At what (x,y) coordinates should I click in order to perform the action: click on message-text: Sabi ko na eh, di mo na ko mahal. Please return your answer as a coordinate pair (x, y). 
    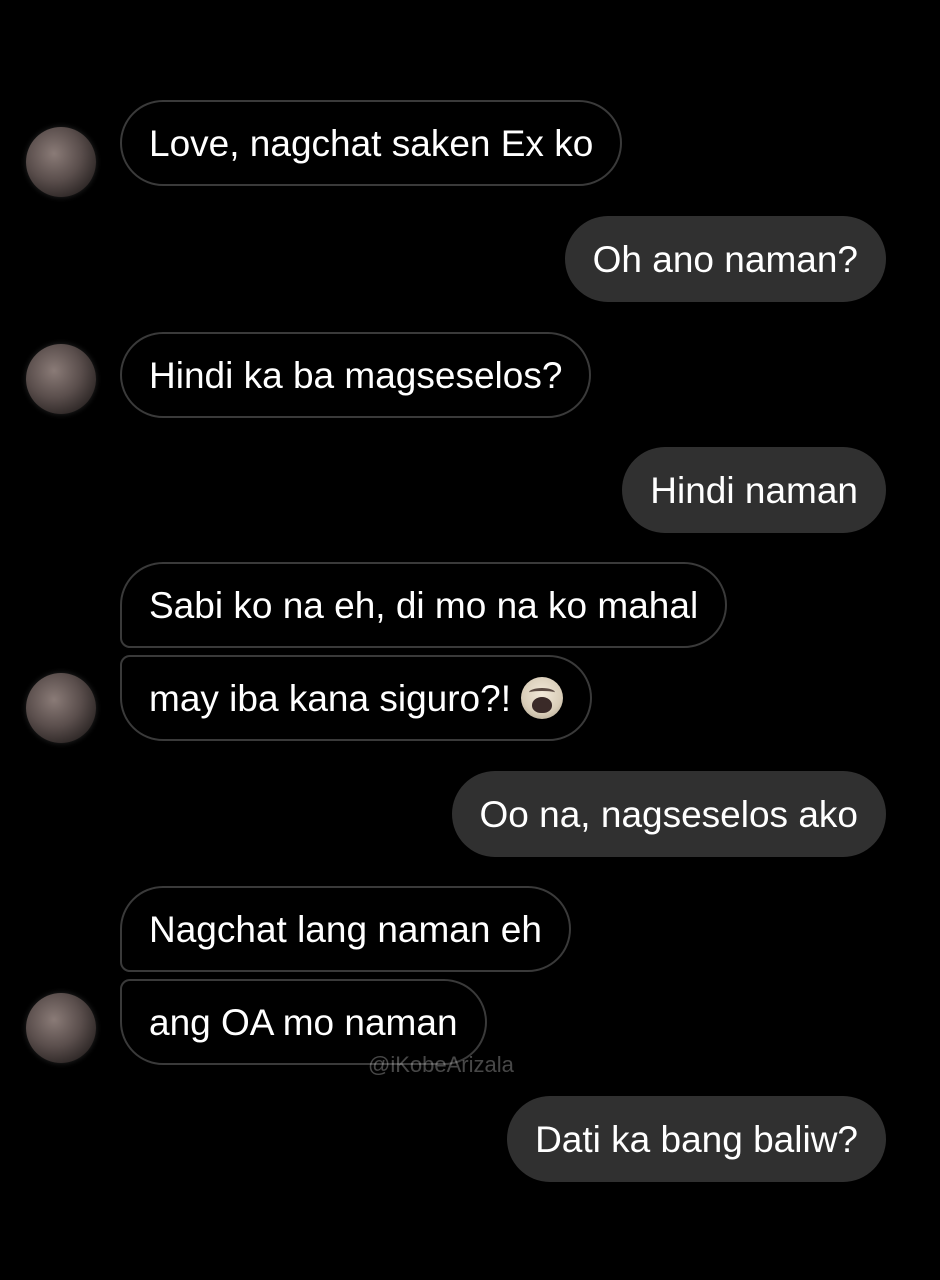
    Looking at the image, I should click on (424, 605).